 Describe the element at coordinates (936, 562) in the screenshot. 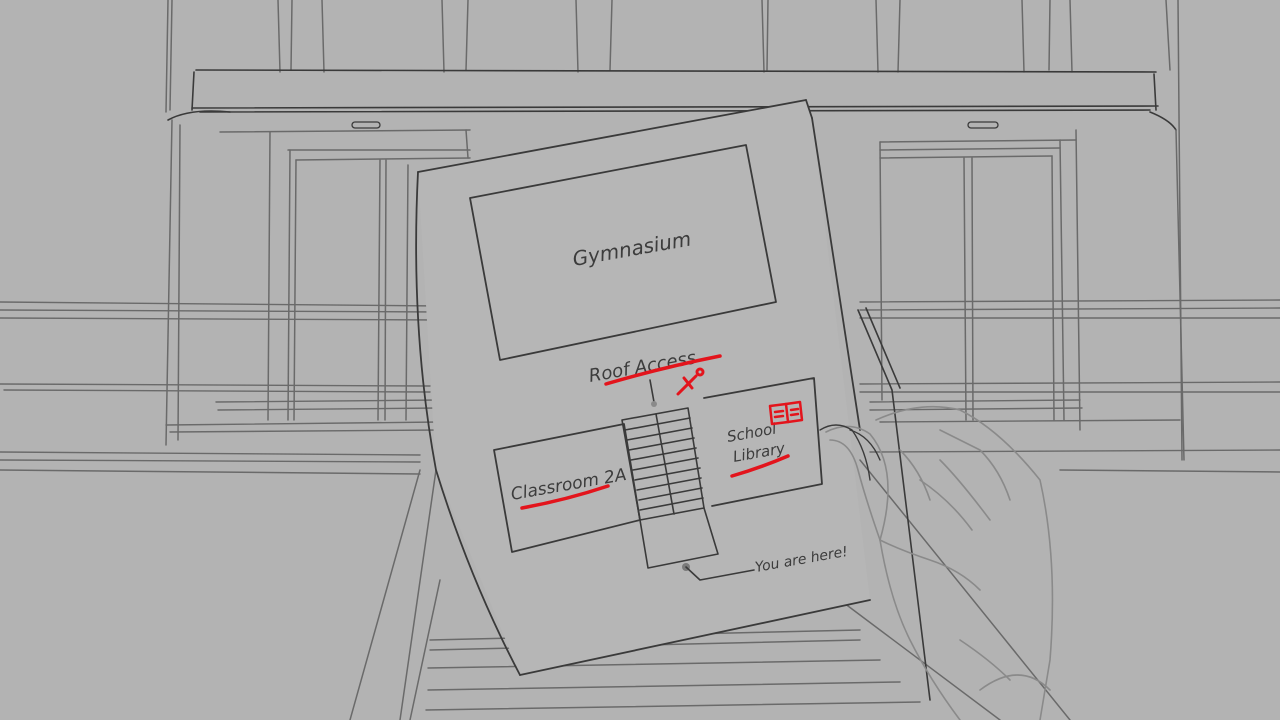

I see `hand-sketch` at that location.